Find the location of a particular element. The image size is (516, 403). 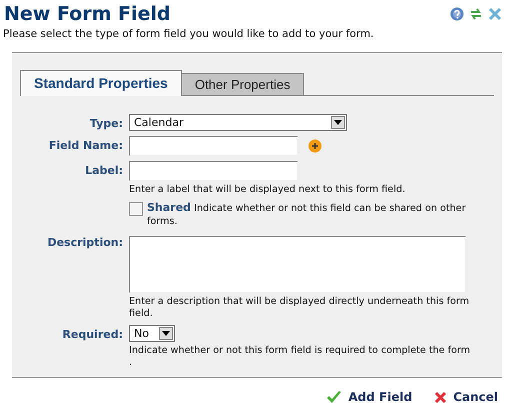

shared-option-text: Shared Indicate whether or not this field can be shared on other forms. is located at coordinates (307, 214).